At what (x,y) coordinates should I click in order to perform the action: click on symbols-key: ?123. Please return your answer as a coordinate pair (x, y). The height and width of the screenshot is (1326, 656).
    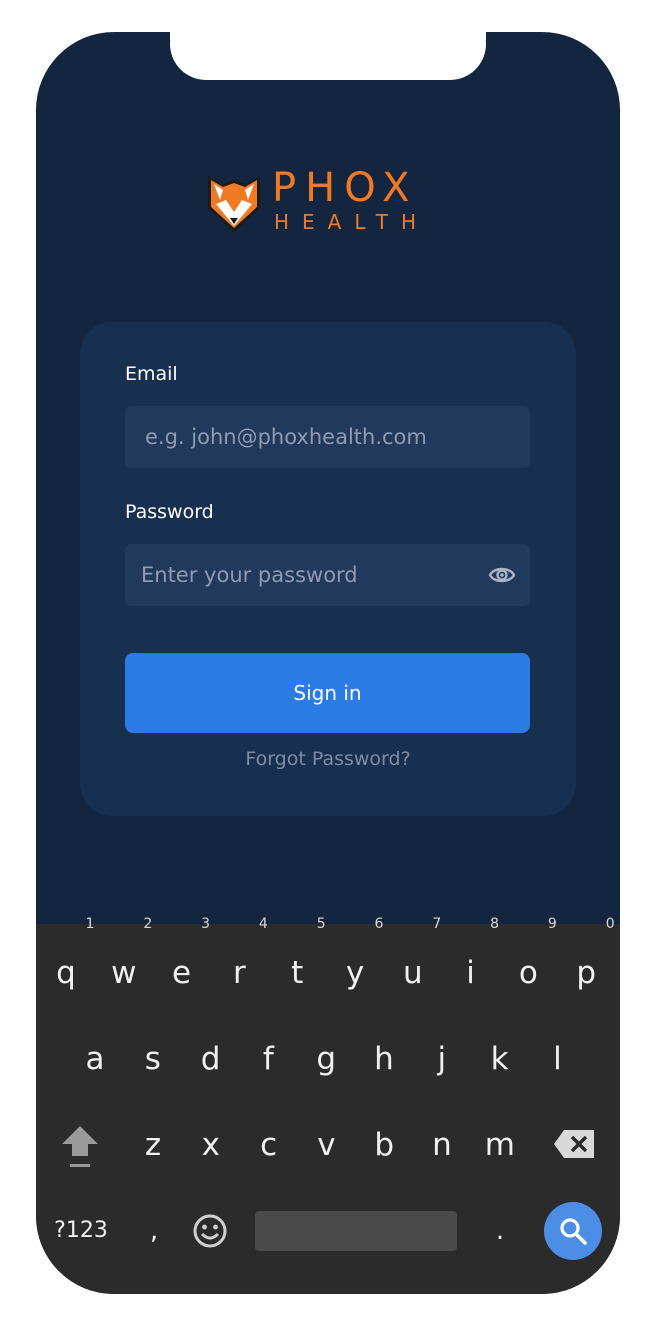
    Looking at the image, I should click on (81, 1231).